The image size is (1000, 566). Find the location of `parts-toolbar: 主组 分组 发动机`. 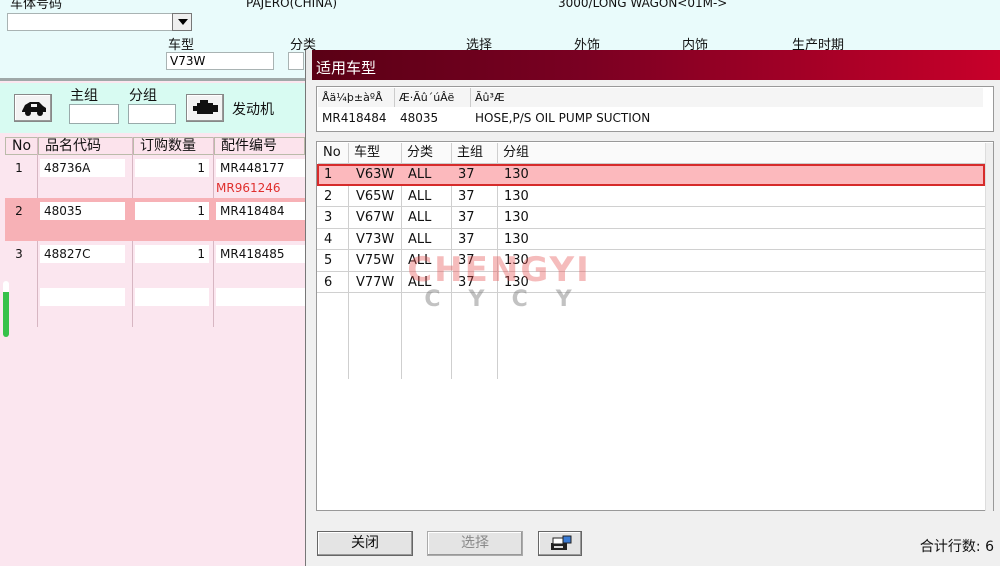

parts-toolbar: 主组 分组 发动机 is located at coordinates (152, 108).